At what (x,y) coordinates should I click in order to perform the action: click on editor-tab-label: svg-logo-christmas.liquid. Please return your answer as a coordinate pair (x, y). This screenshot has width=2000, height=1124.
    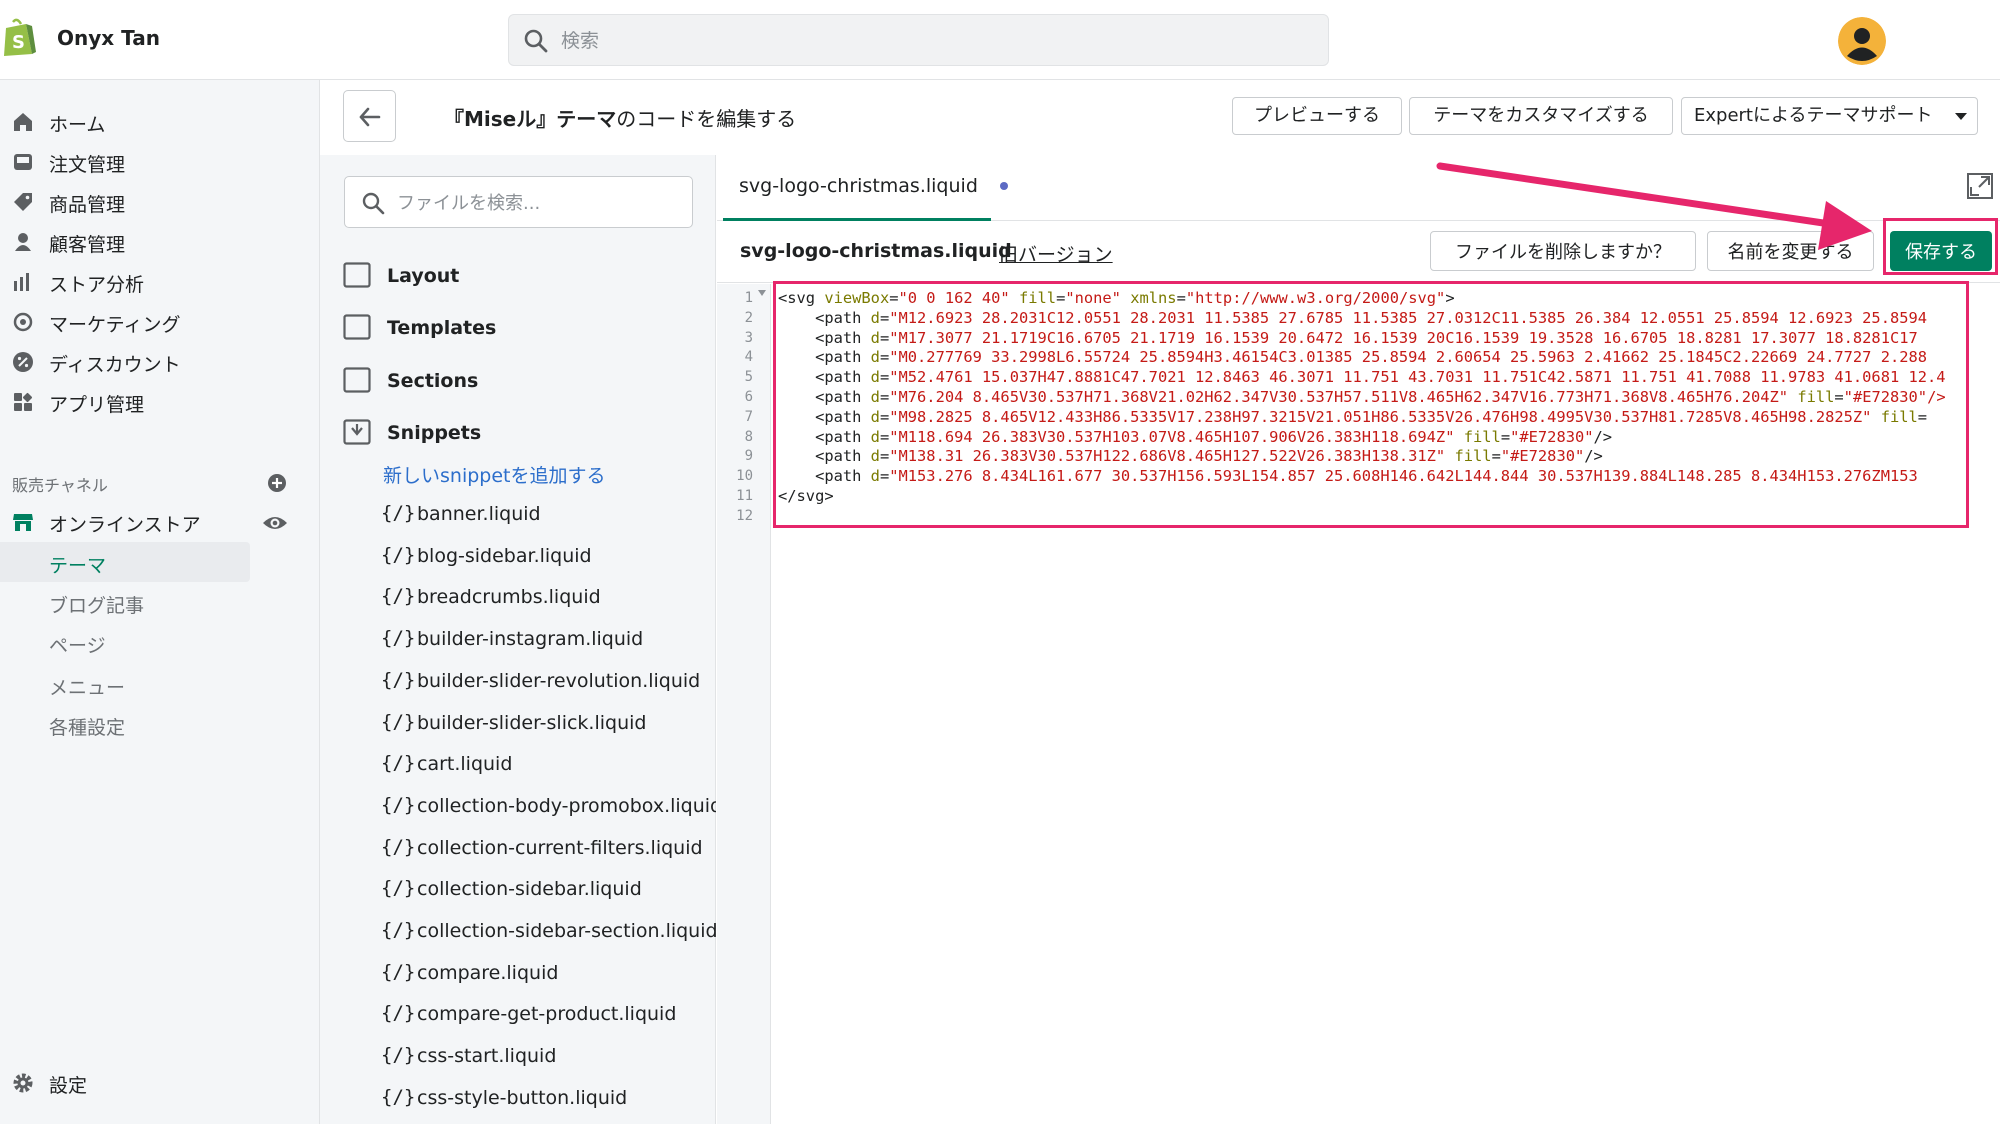
    Looking at the image, I should click on (858, 186).